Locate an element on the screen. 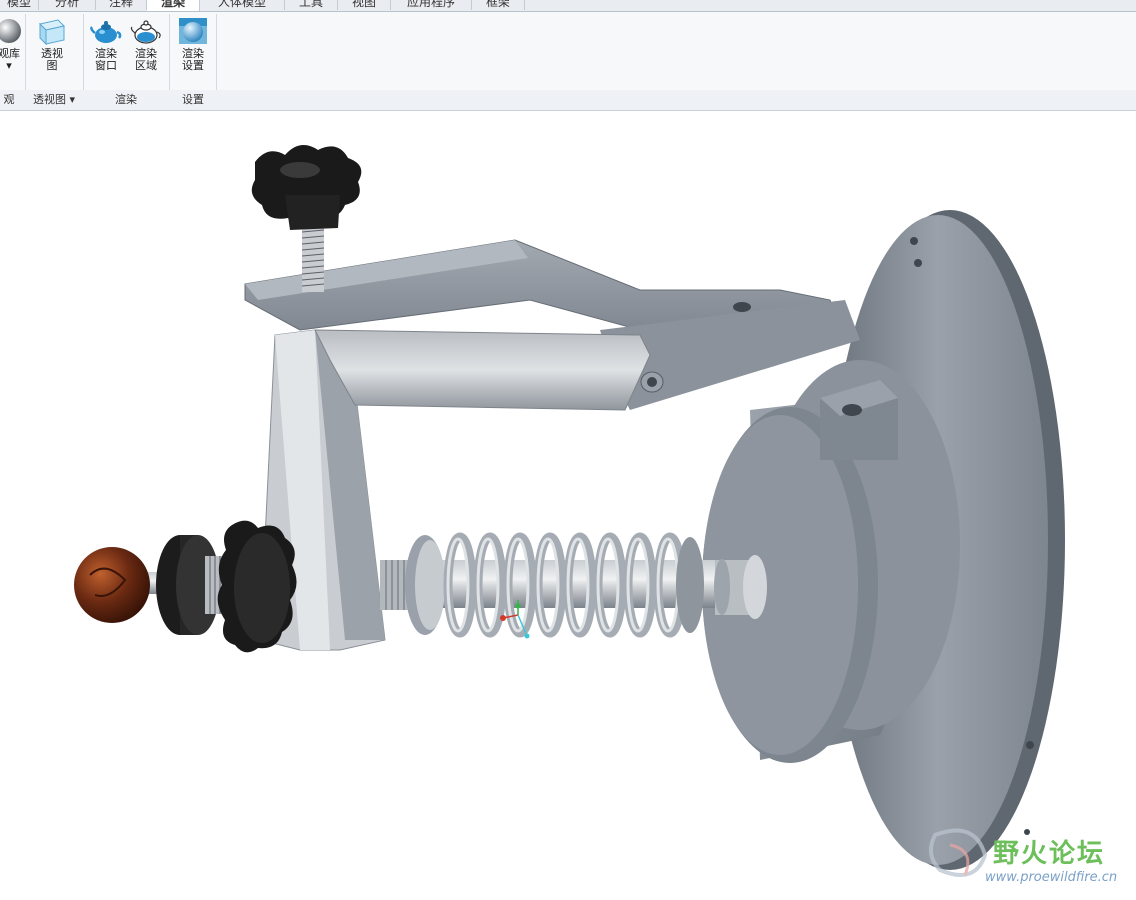  ribbon-tab-bar: 模型 分析 注释 渲染 人体模型 工具 视图 应用程序 框架 is located at coordinates (568, 6).